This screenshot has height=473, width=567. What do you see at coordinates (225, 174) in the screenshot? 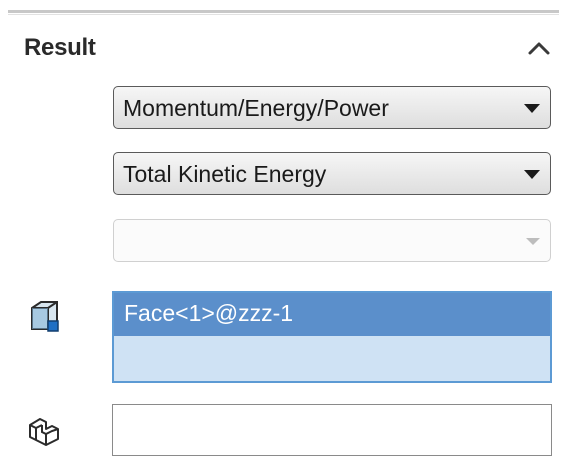
I see `result-component-value: Total Kinetic Energy` at bounding box center [225, 174].